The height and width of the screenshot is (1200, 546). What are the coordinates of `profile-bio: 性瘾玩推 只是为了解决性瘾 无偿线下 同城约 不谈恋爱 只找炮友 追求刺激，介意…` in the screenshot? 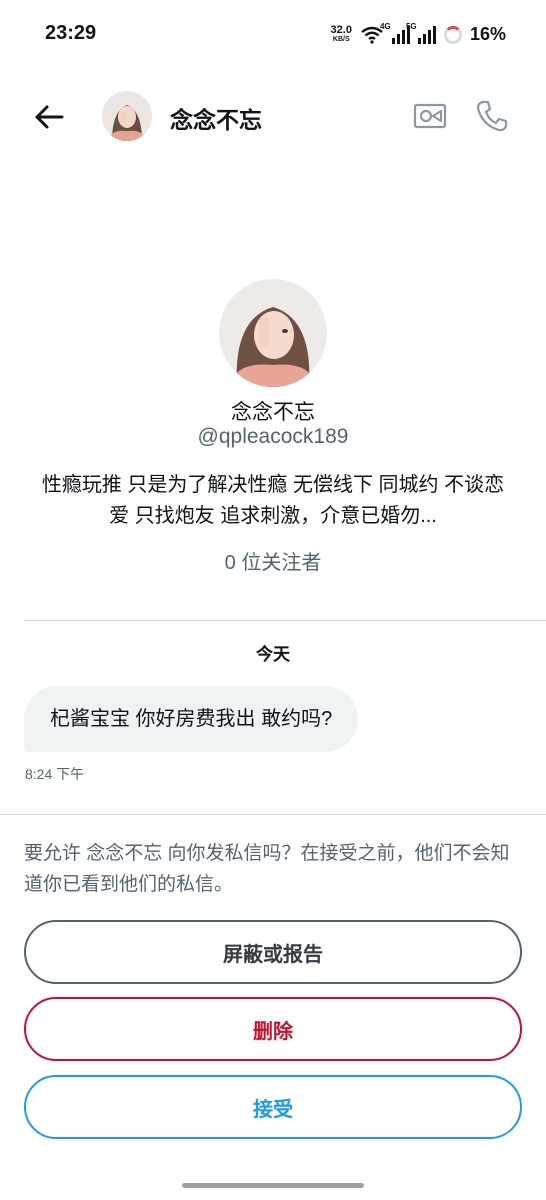 It's located at (273, 500).